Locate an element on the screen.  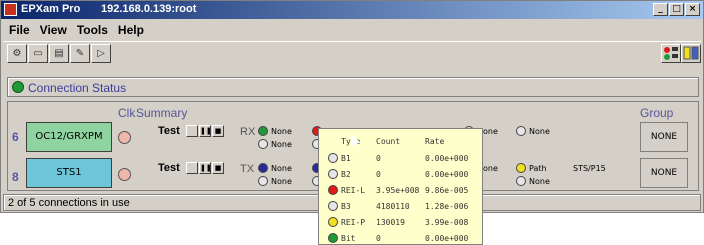
tooltip-row: REI-L 3.95e+008 9.86e-005 is located at coordinates (401, 191).